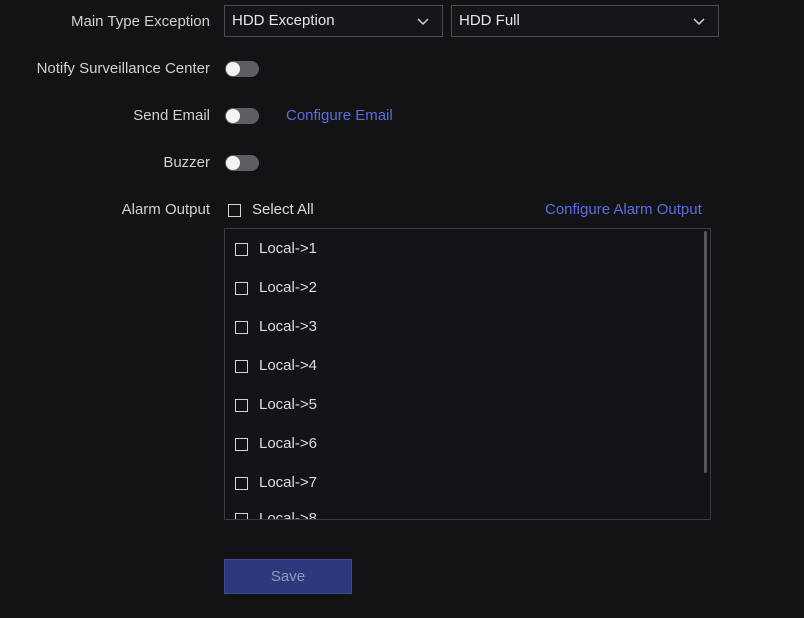 The image size is (804, 618). I want to click on list-item: Local->1, so click(276, 249).